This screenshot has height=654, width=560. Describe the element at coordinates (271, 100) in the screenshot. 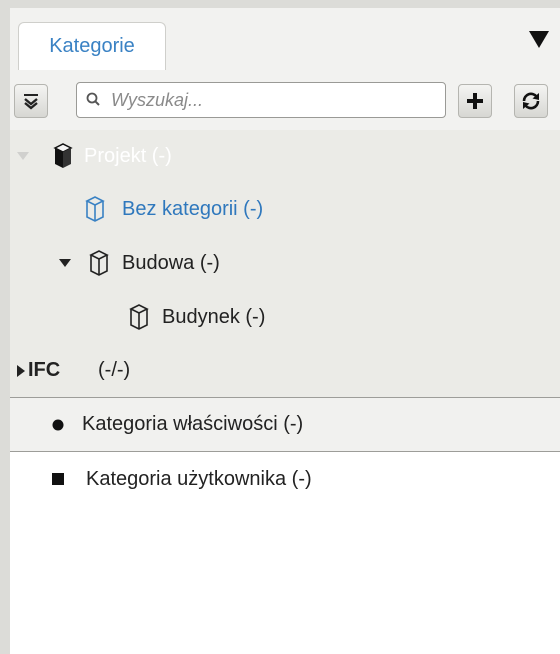

I see `search-input` at that location.